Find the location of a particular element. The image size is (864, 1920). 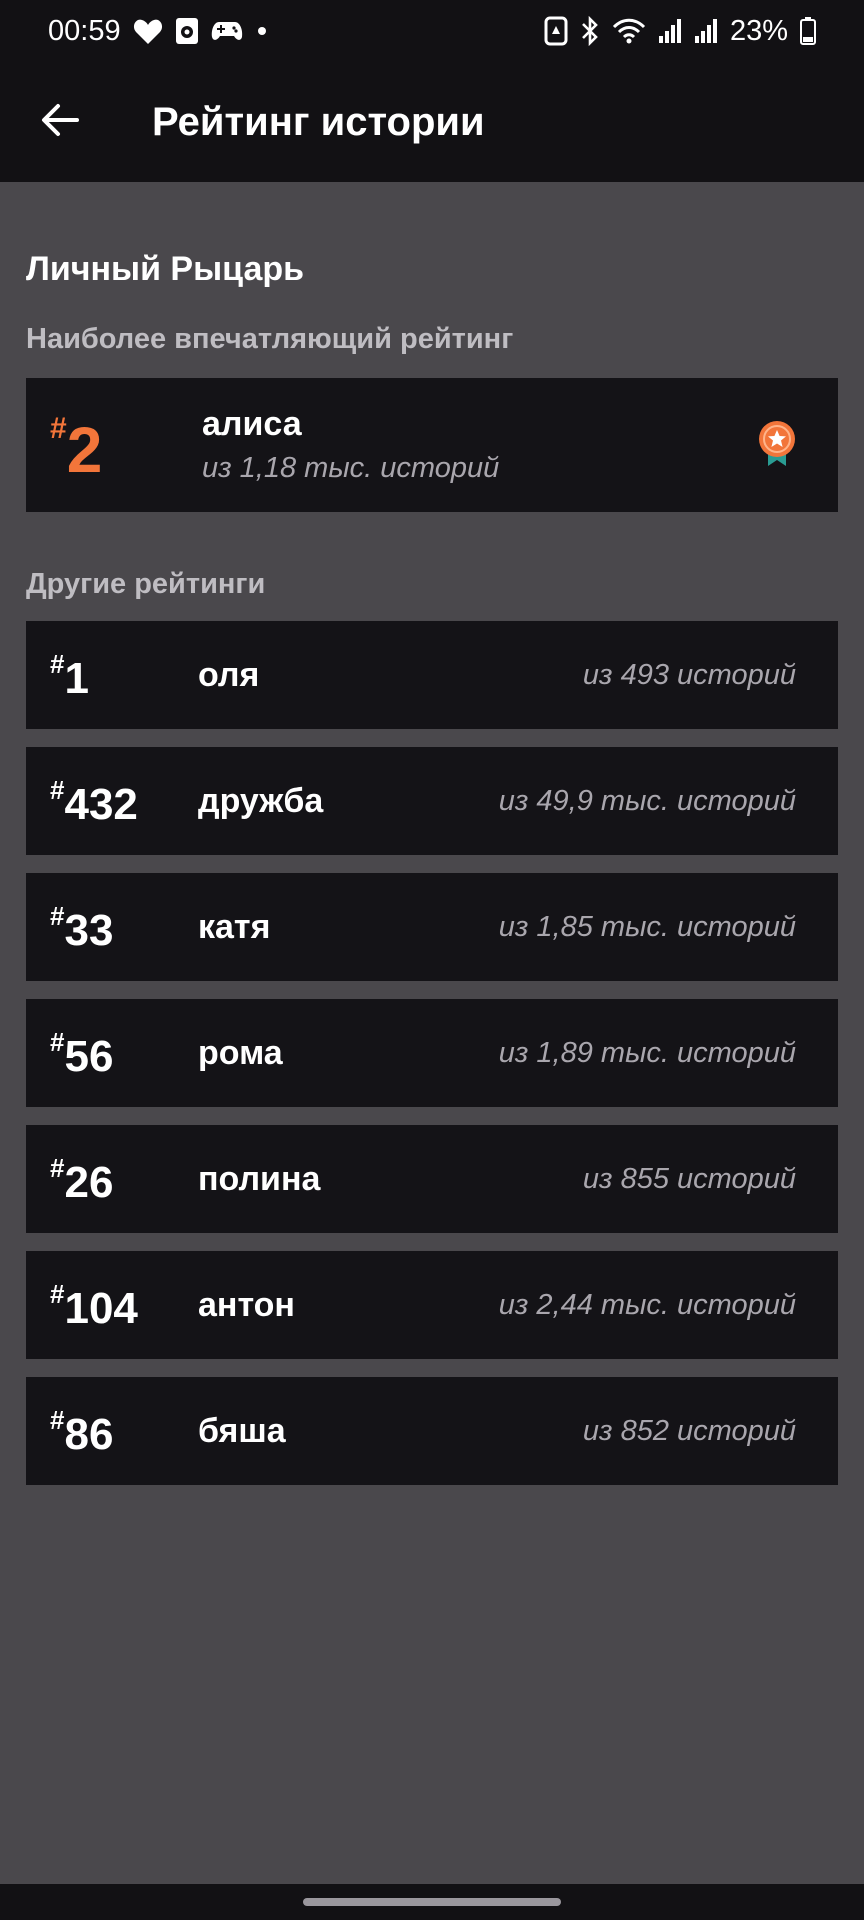

recycle-icon is located at coordinates (556, 31).